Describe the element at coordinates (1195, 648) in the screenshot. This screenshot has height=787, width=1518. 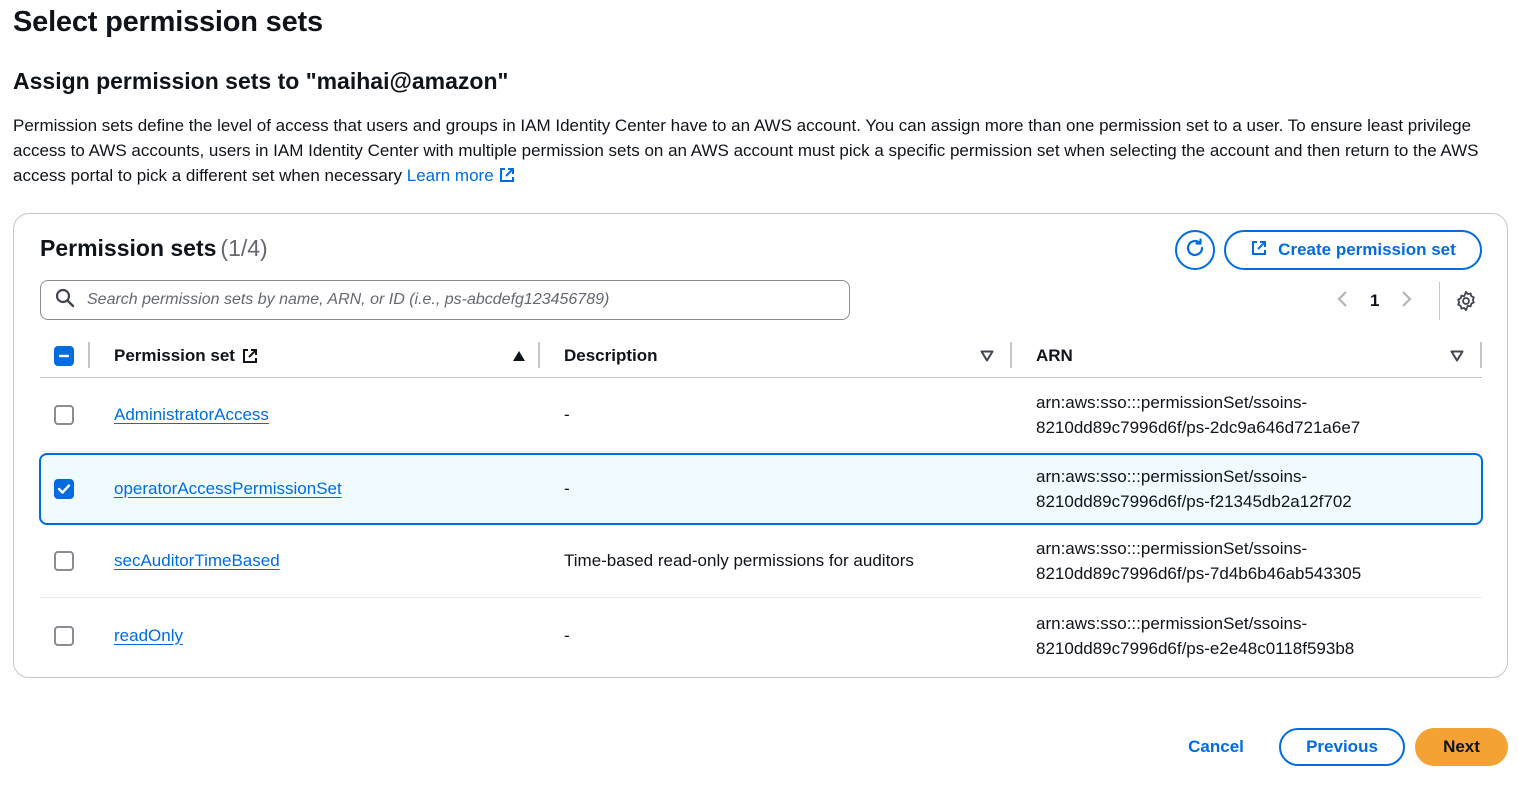
I see `arn-line: 8210dd89c7996d6f/ps-e2e48c0118f593b8` at that location.